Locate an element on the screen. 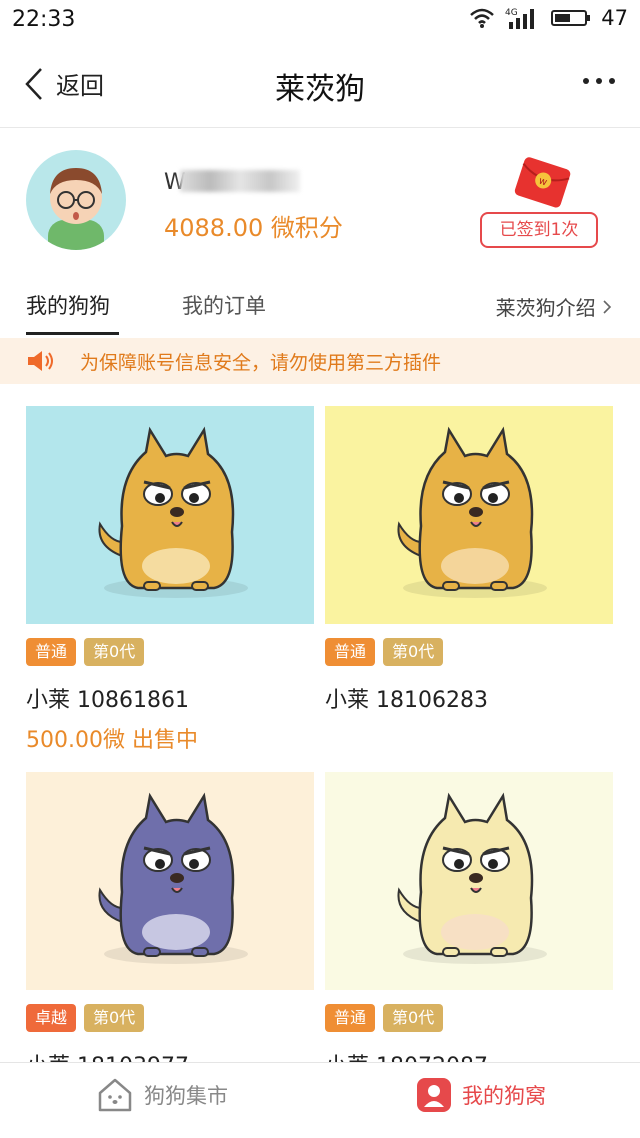 The height and width of the screenshot is (1138, 640). bottom-tab-bar: 狗狗集市 我的狗窝 is located at coordinates (320, 1100).